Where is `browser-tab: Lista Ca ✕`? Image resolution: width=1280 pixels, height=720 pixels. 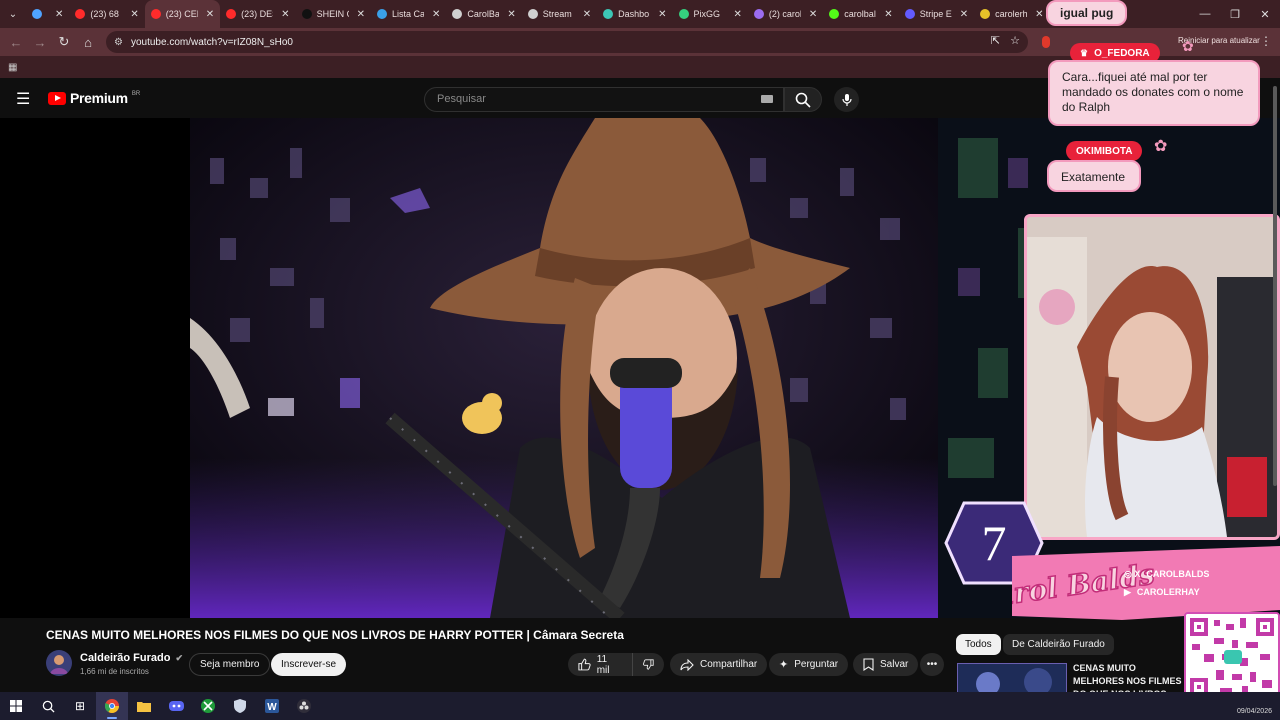 browser-tab: Lista Ca ✕ is located at coordinates (408, 14).